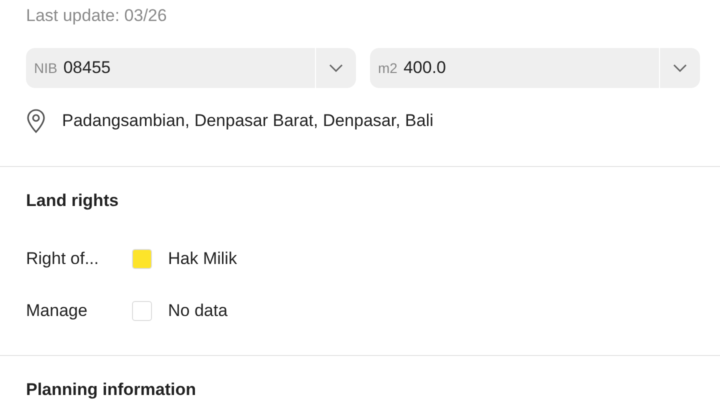 This screenshot has height=420, width=720. Describe the element at coordinates (535, 68) in the screenshot. I see `dropdown-field: m2 400.0` at that location.